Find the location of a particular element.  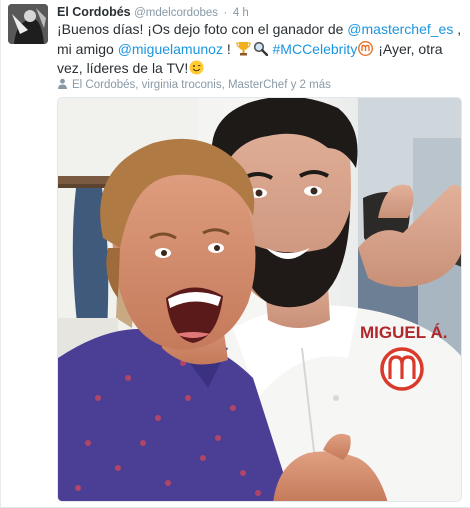

mention-link: @miguelamunoz is located at coordinates (170, 49).